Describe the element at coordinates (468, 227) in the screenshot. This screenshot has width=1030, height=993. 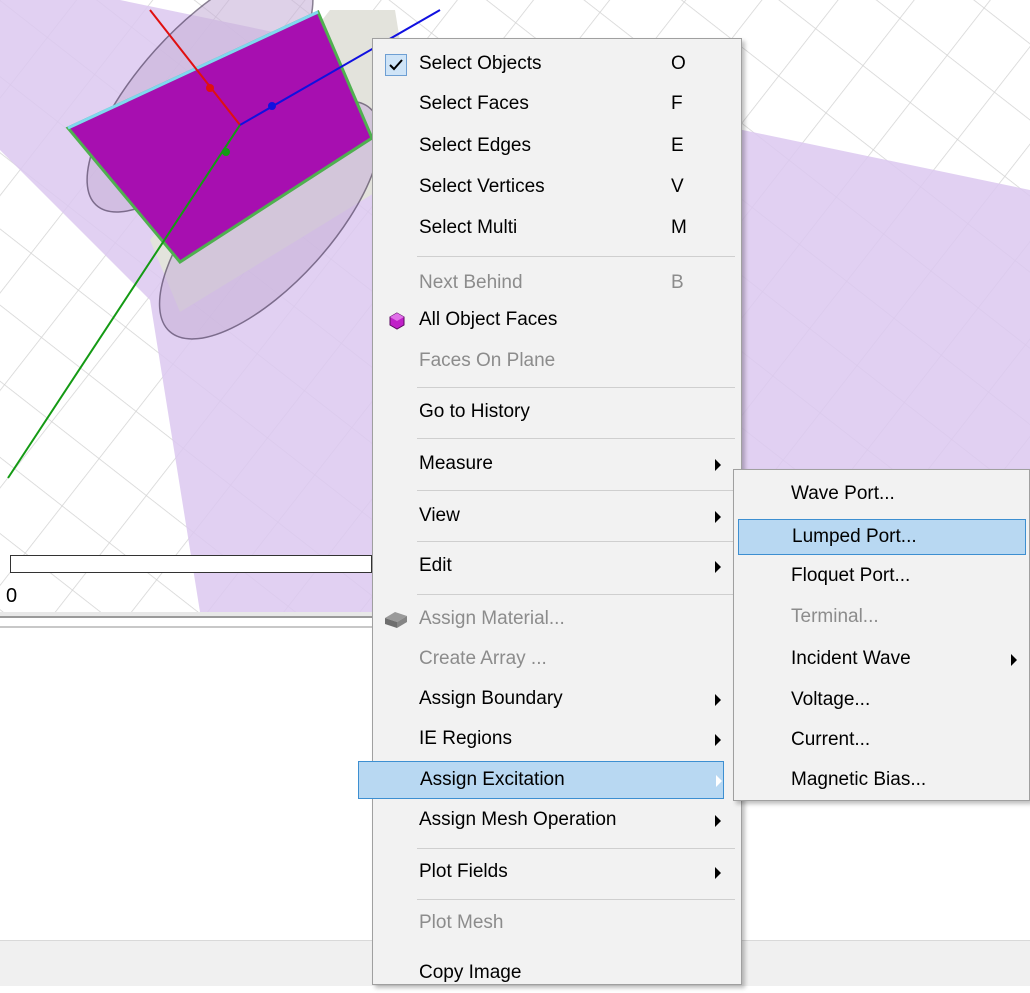
I see `menu-item-label: Select Multi` at that location.